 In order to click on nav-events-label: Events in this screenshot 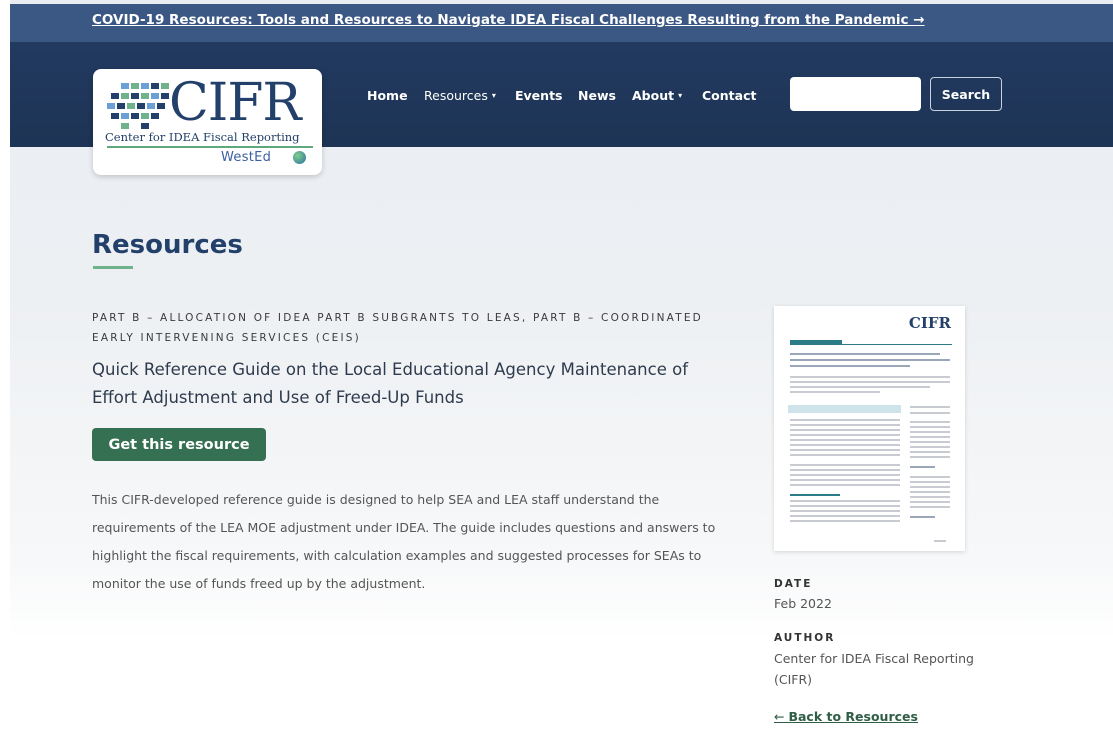, I will do `click(539, 95)`.